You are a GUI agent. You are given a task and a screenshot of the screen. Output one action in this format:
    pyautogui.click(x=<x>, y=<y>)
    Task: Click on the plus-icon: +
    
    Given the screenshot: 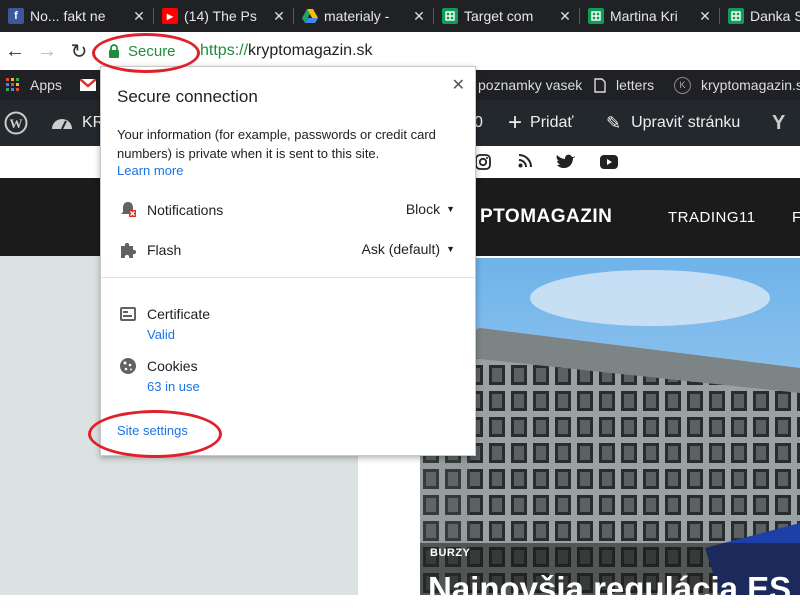 What is the action you would take?
    pyautogui.click(x=515, y=122)
    